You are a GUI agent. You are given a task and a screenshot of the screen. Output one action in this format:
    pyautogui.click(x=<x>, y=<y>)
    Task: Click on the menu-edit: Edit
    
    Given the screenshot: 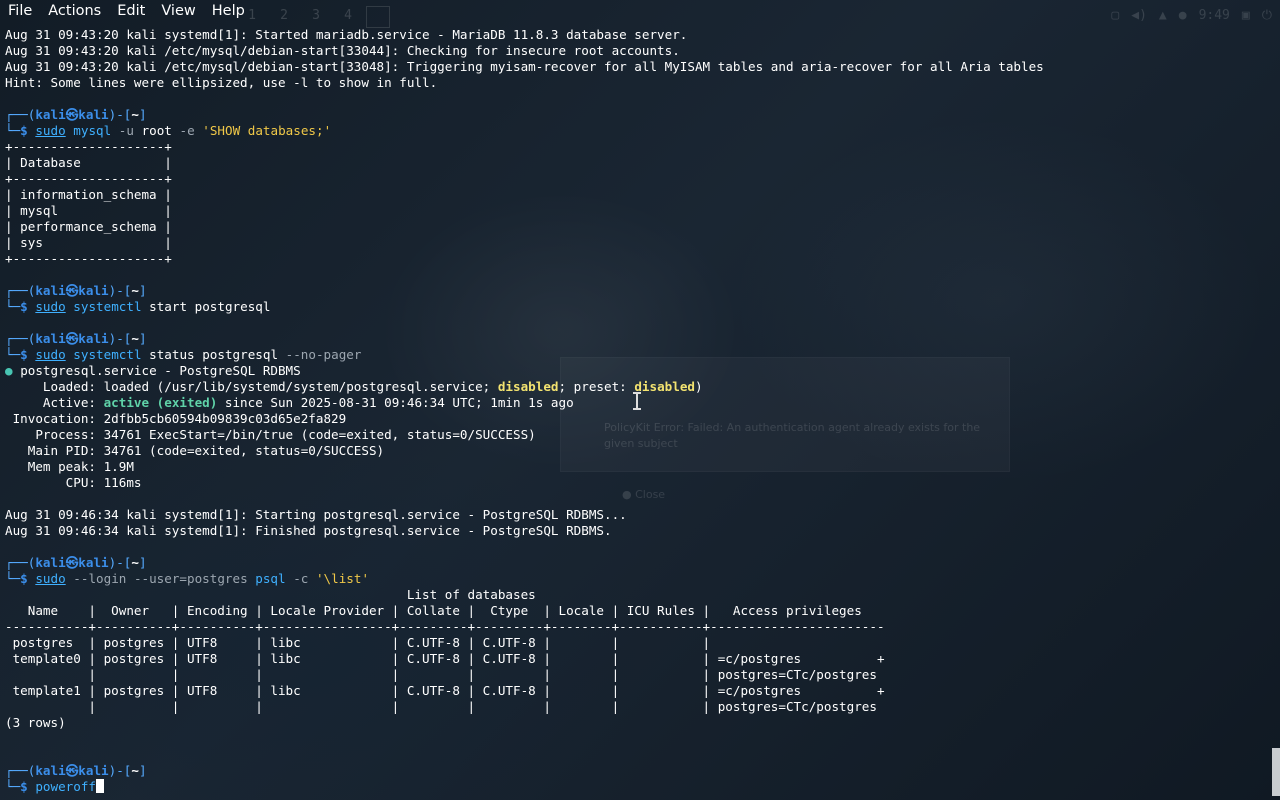 What is the action you would take?
    pyautogui.click(x=131, y=11)
    